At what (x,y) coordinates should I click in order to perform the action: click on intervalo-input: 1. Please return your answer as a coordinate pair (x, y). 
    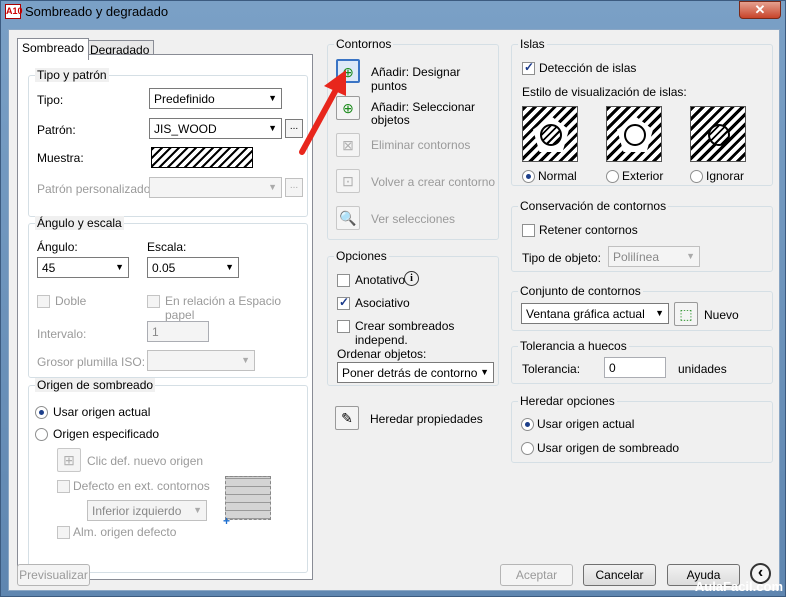
    Looking at the image, I should click on (178, 331).